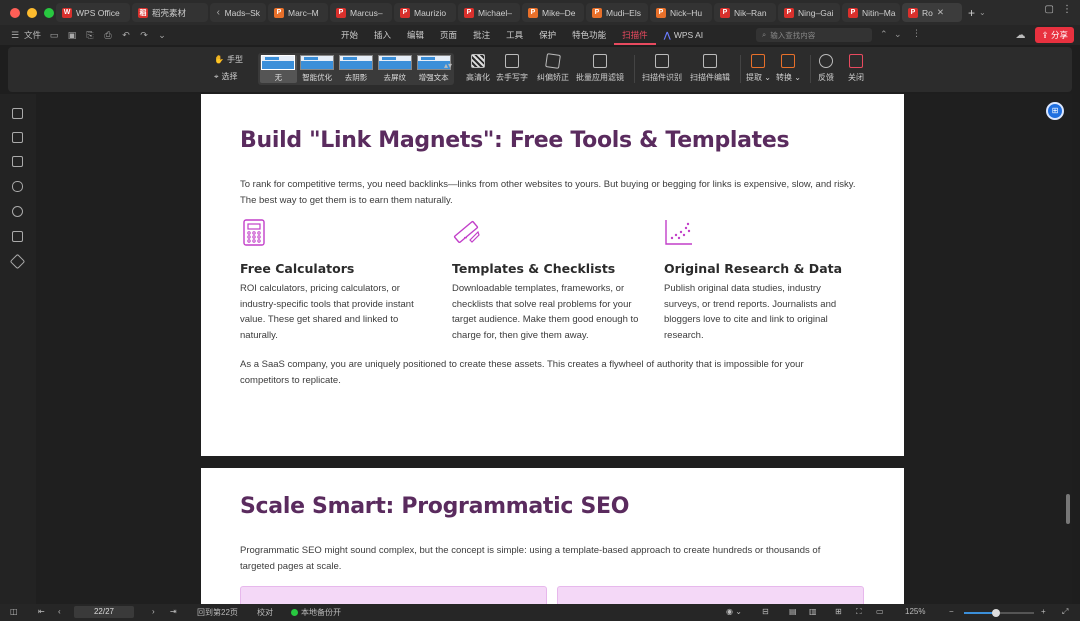  What do you see at coordinates (278, 69) in the screenshot?
I see `filter-none: 无` at bounding box center [278, 69].